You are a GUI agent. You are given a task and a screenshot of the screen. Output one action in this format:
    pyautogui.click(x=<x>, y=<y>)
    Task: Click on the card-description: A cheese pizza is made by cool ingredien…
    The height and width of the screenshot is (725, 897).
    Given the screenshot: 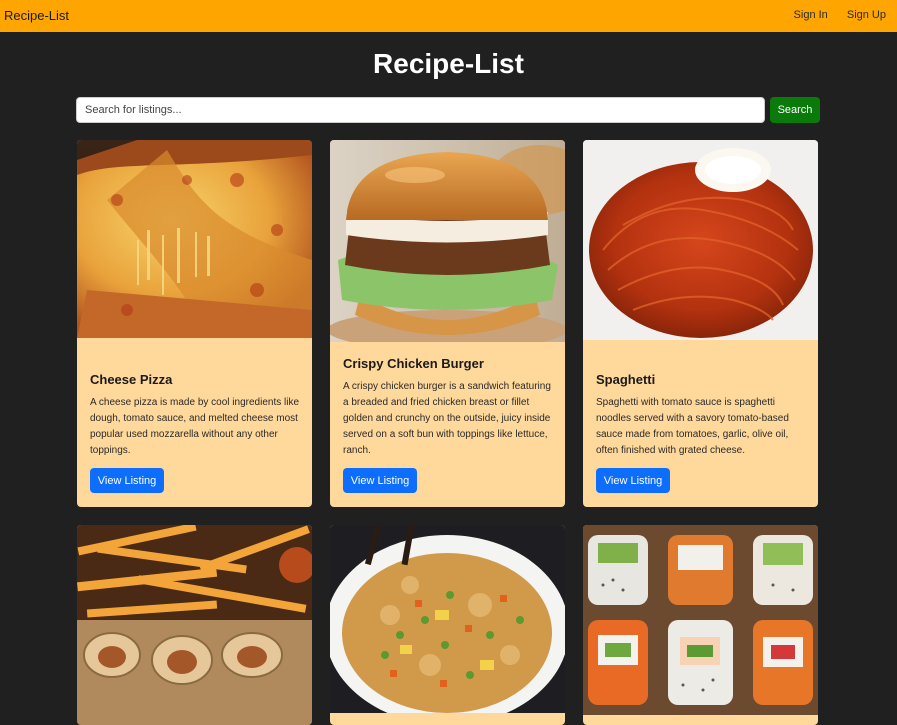 What is the action you would take?
    pyautogui.click(x=195, y=426)
    